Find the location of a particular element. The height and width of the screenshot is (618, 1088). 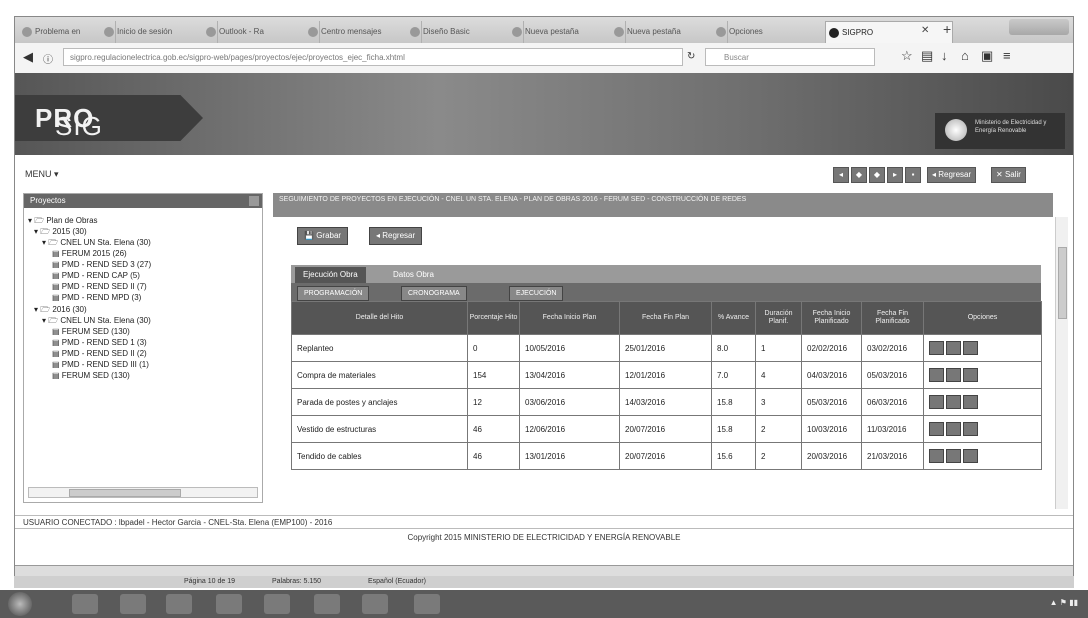

start-button-icon is located at coordinates (20, 604).